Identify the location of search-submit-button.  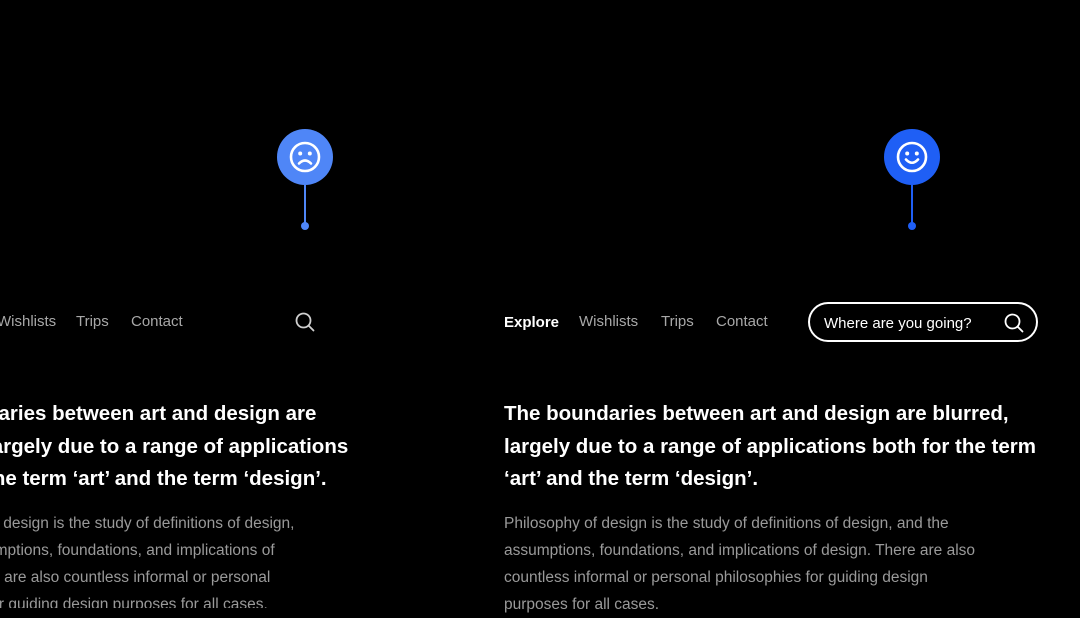
(1014, 323).